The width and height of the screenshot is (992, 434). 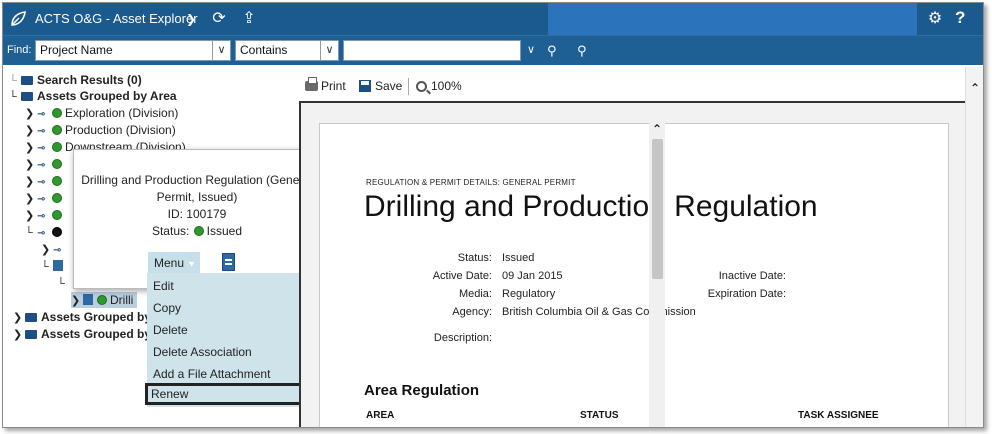 I want to click on menu-item-delete-association: Delete Association, so click(x=233, y=352).